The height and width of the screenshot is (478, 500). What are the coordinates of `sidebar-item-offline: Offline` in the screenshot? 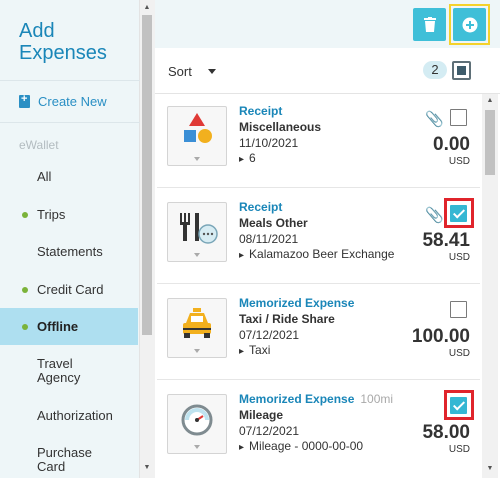 It's located at (69, 326).